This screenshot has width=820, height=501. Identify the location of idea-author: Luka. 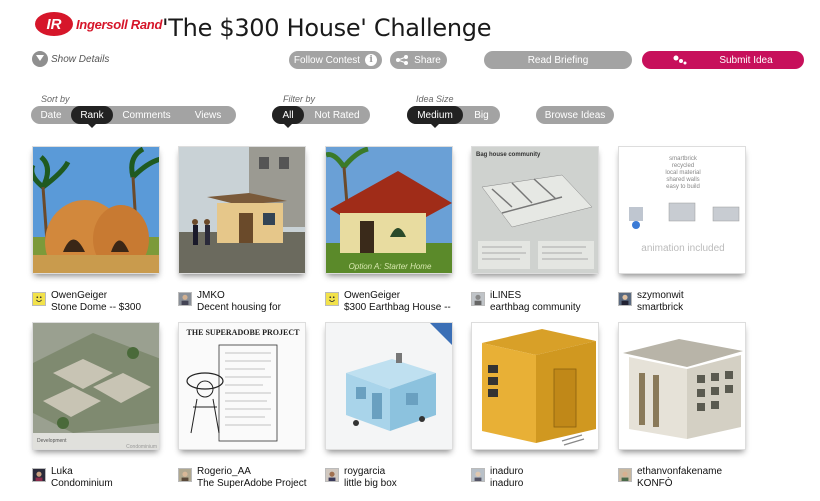
(82, 472).